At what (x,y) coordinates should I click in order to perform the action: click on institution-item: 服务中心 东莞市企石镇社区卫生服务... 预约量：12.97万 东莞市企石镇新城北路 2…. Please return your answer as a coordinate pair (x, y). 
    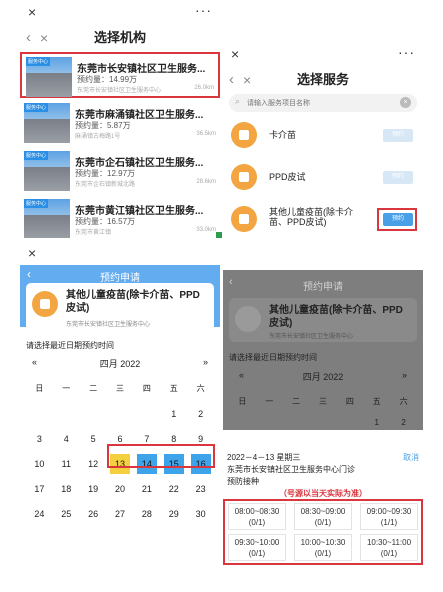
    Looking at the image, I should click on (120, 171).